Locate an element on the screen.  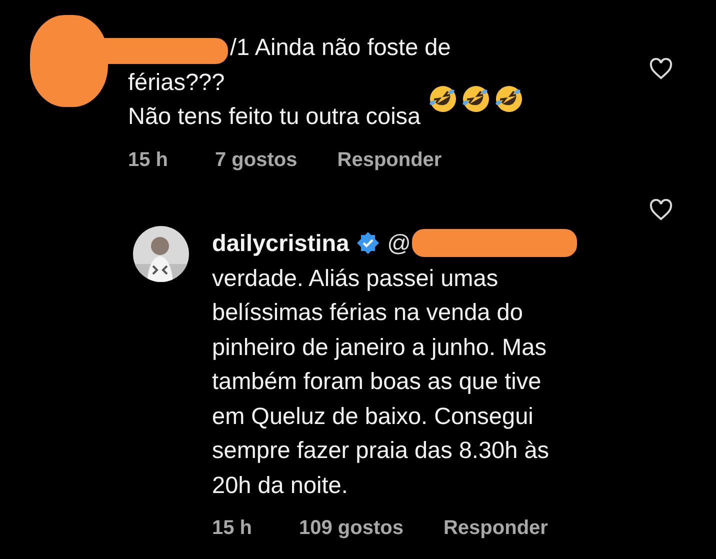
comment-text: férias??? Não tens feito tu outra coisa is located at coordinates (274, 99).